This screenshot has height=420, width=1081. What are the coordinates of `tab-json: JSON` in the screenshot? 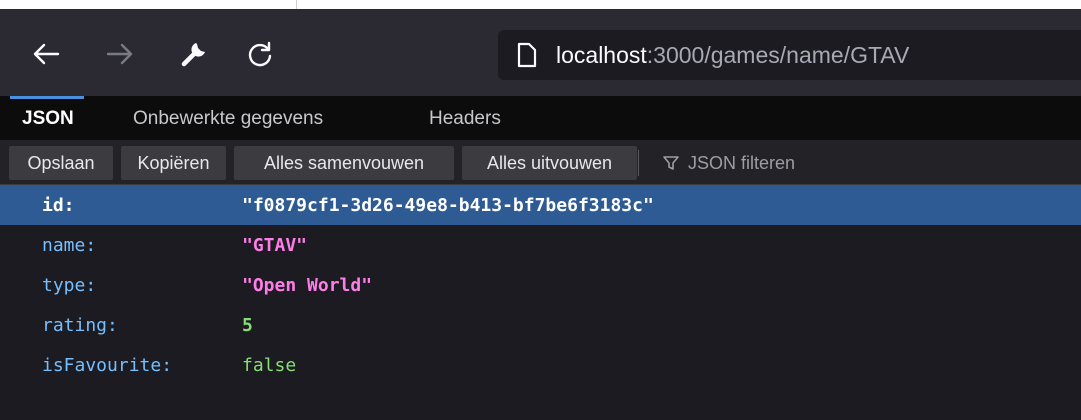 It's located at (47, 118).